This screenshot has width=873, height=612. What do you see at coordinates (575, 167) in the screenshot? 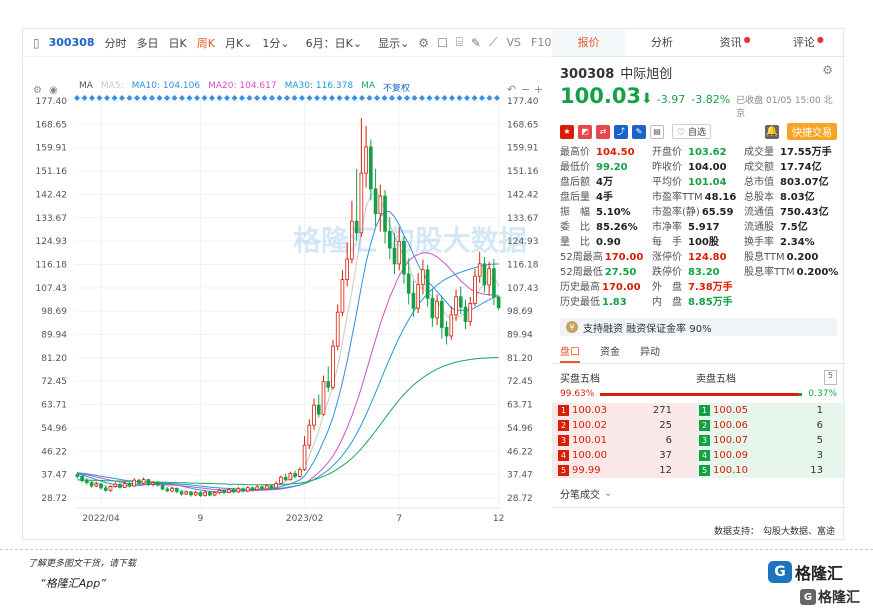
I see `stat-label: 最低价` at bounding box center [575, 167].